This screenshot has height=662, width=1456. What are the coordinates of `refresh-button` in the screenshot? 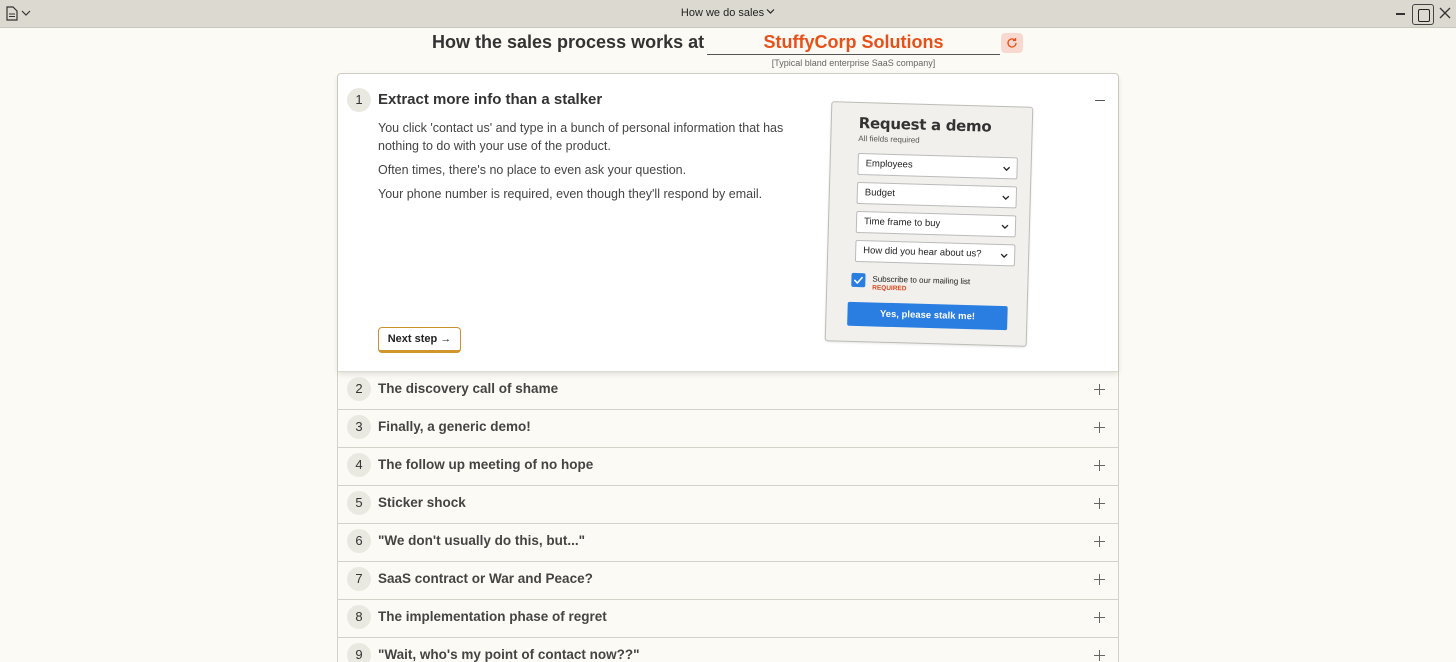 It's located at (1012, 43).